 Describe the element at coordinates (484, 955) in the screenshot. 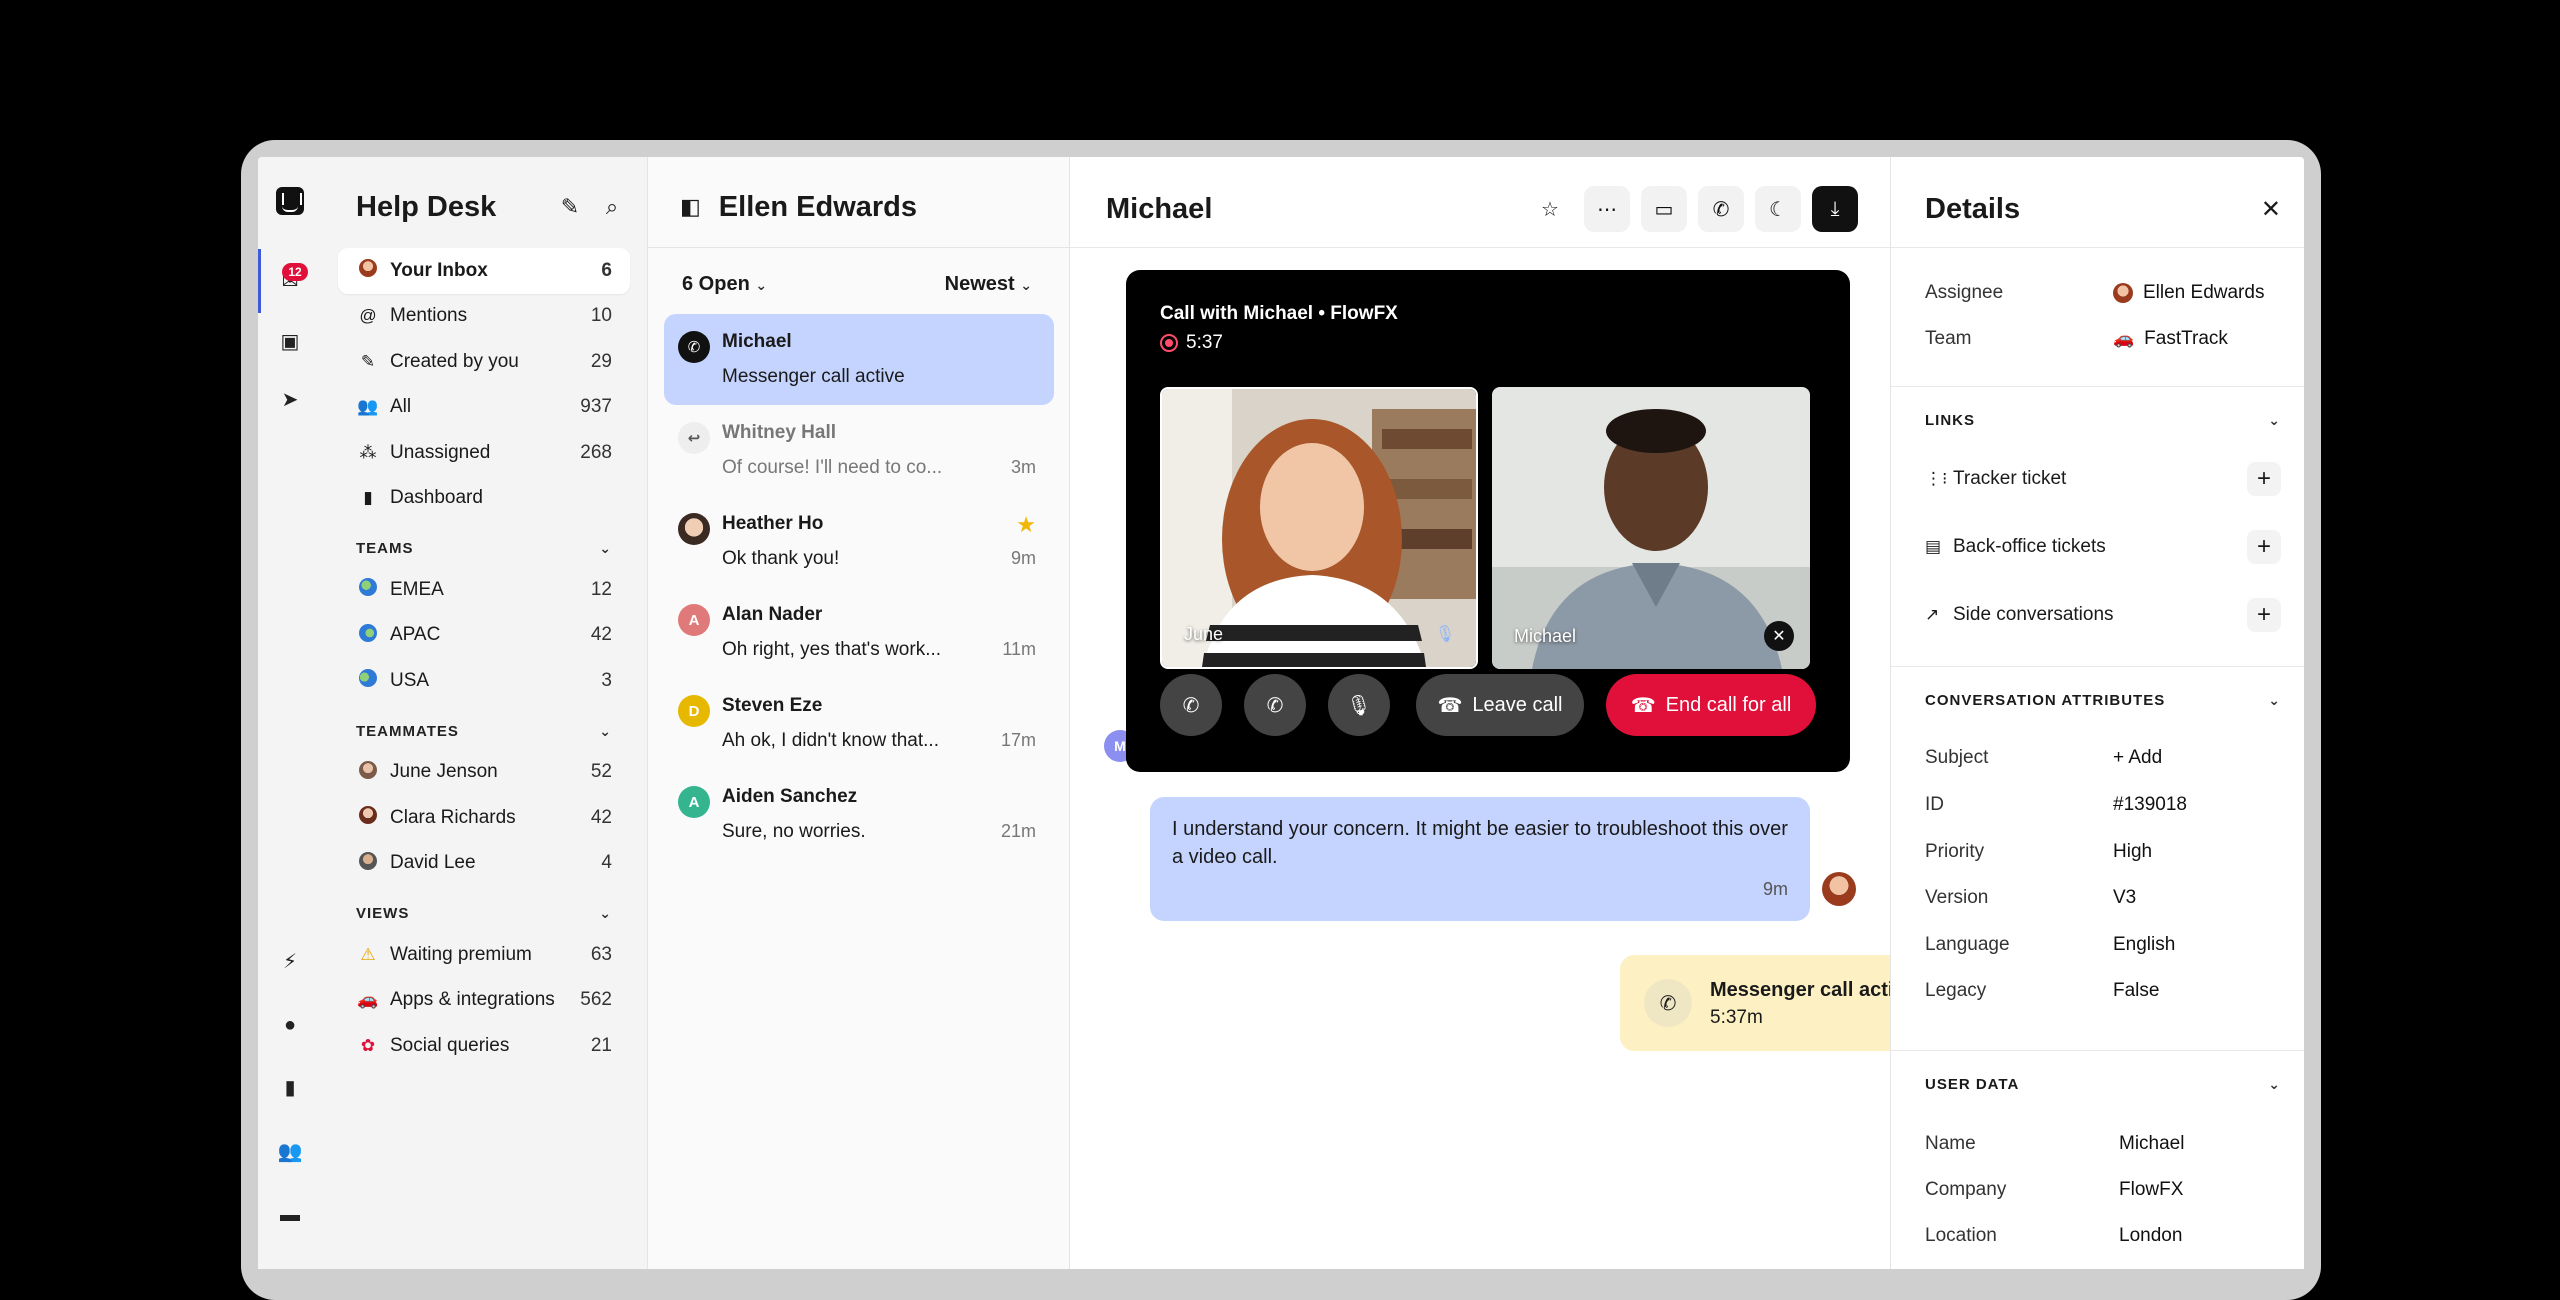

I see `nav-item-view-waiting-premium: ⚠ Waiting premium 63` at that location.